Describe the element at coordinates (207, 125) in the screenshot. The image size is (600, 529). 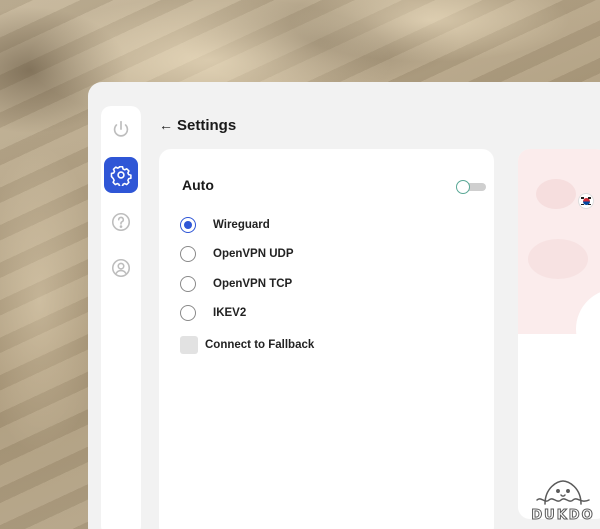
I see `page-title: Settings` at that location.